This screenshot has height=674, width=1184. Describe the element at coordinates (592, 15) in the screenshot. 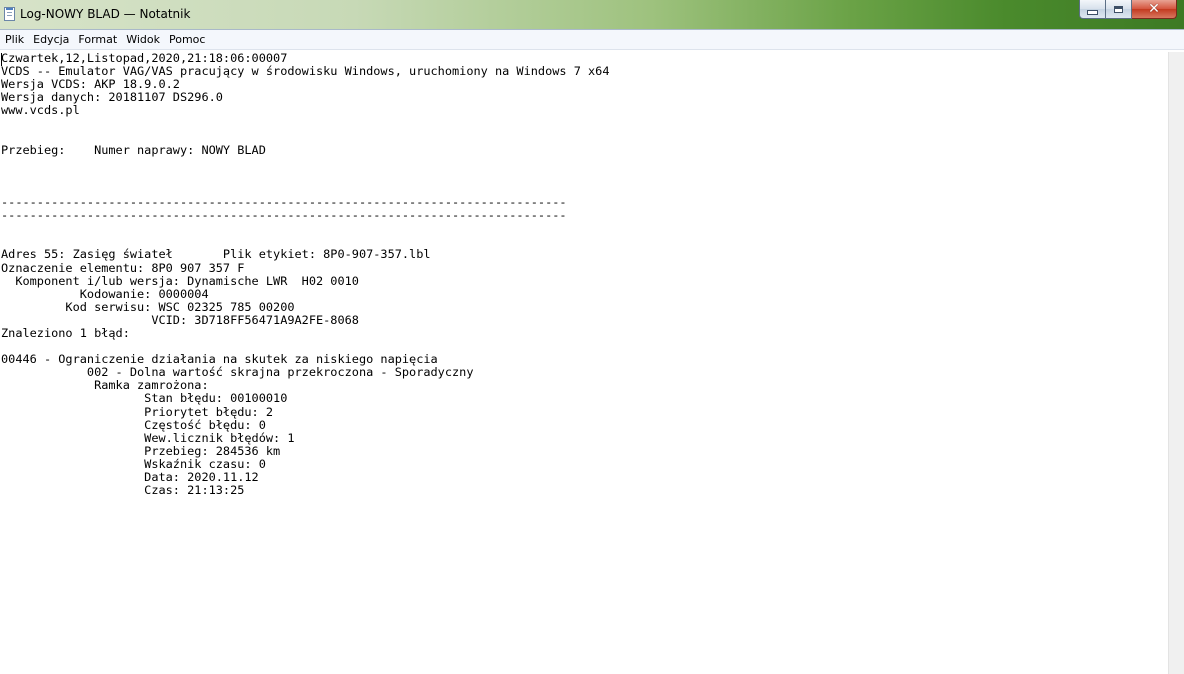

I see `title-bar: Log-NOWY BLAD — Notatnik ✕` at that location.